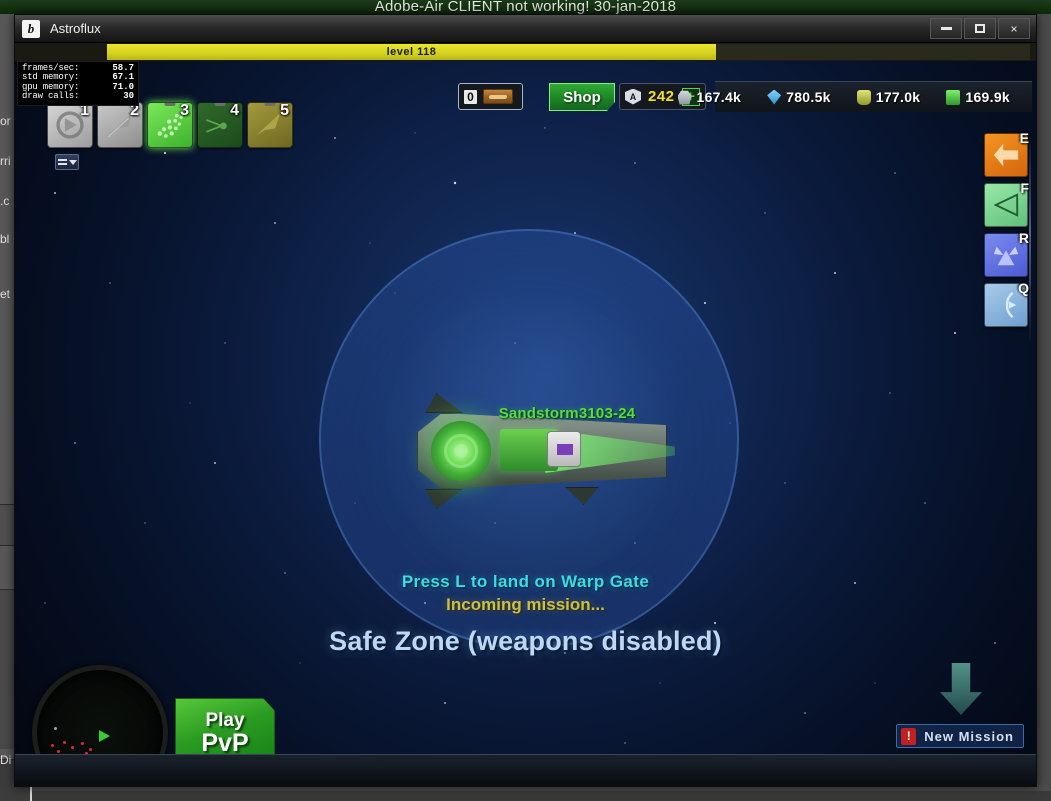 The height and width of the screenshot is (801, 1051). Describe the element at coordinates (969, 736) in the screenshot. I see `new-mission-label: New Mission` at that location.